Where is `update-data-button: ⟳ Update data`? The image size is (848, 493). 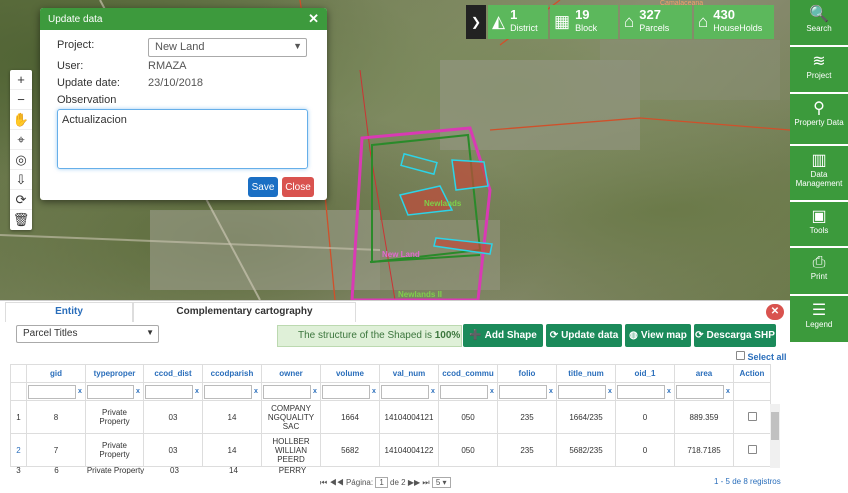
update-data-button: ⟳ Update data is located at coordinates (584, 335).